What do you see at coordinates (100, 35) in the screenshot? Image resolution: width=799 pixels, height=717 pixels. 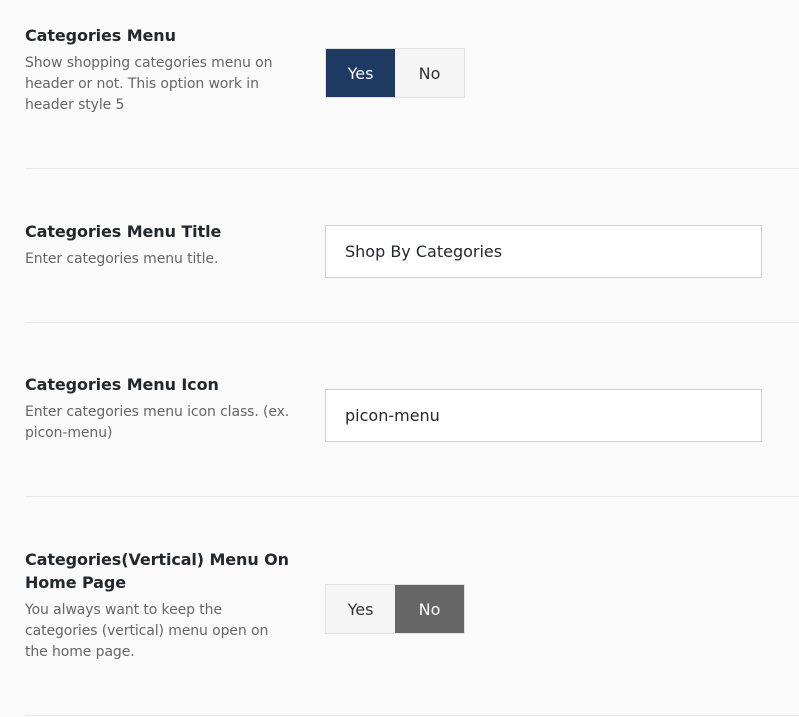 I see `setting-title: Categories Menu` at bounding box center [100, 35].